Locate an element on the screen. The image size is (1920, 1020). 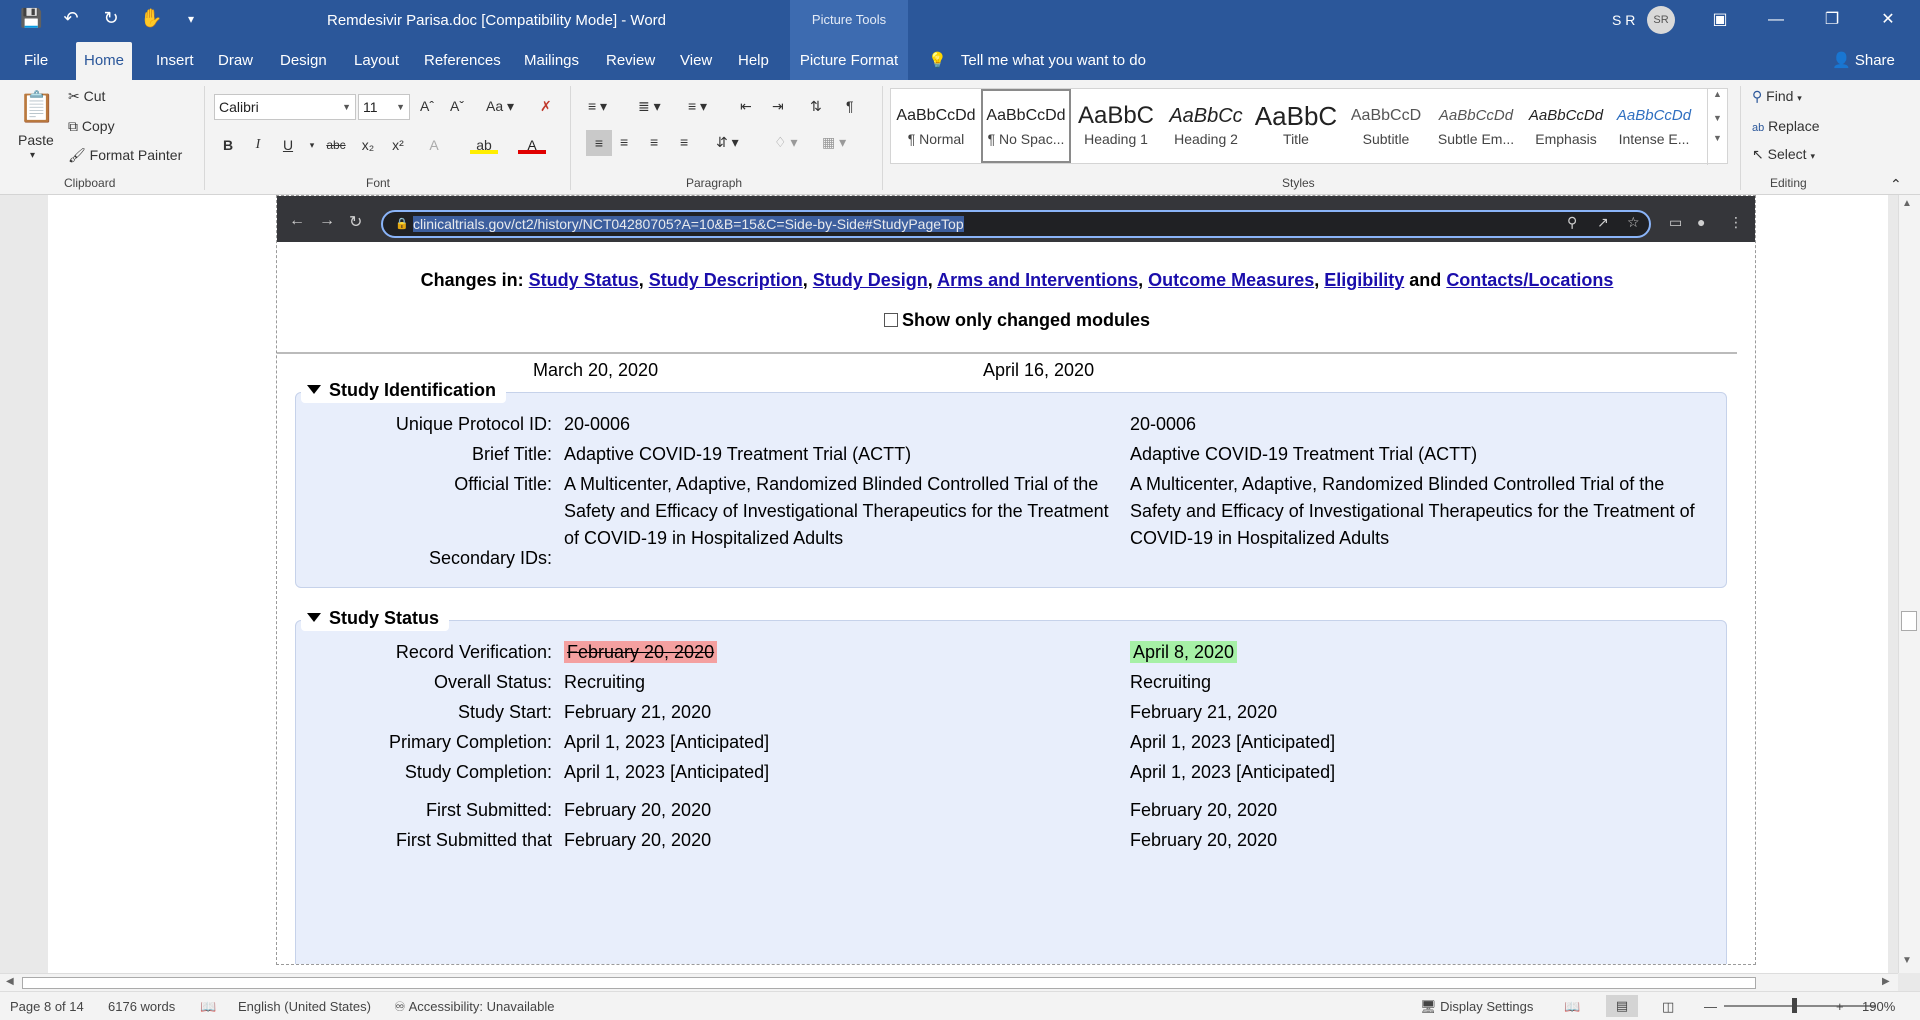
decrease-indent-icon: ⇤ is located at coordinates (746, 106).